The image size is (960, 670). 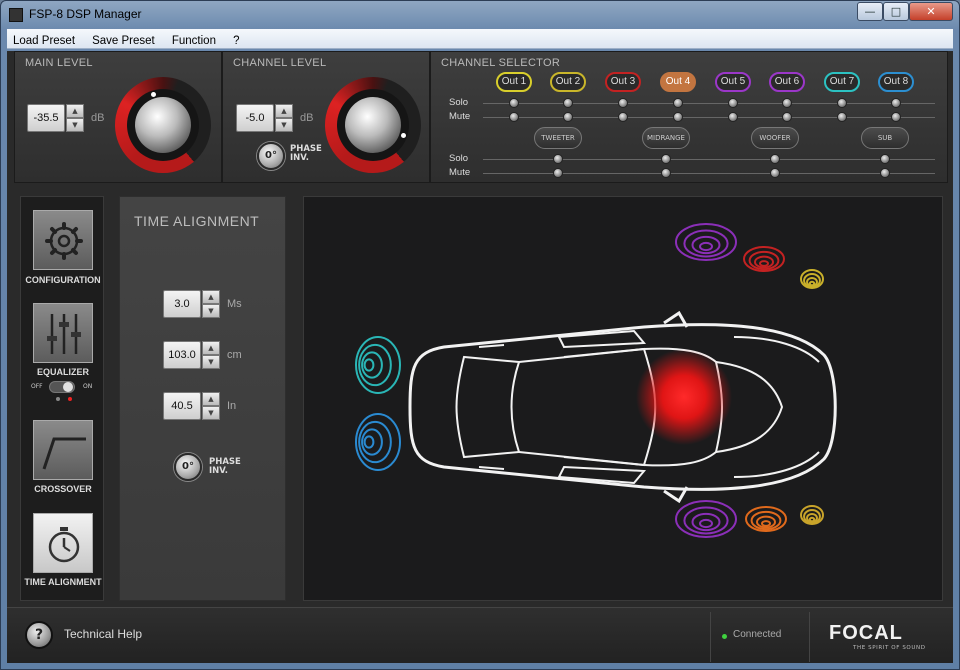 I want to click on ta-in-stepper: ▲ ▼, so click(x=211, y=406).